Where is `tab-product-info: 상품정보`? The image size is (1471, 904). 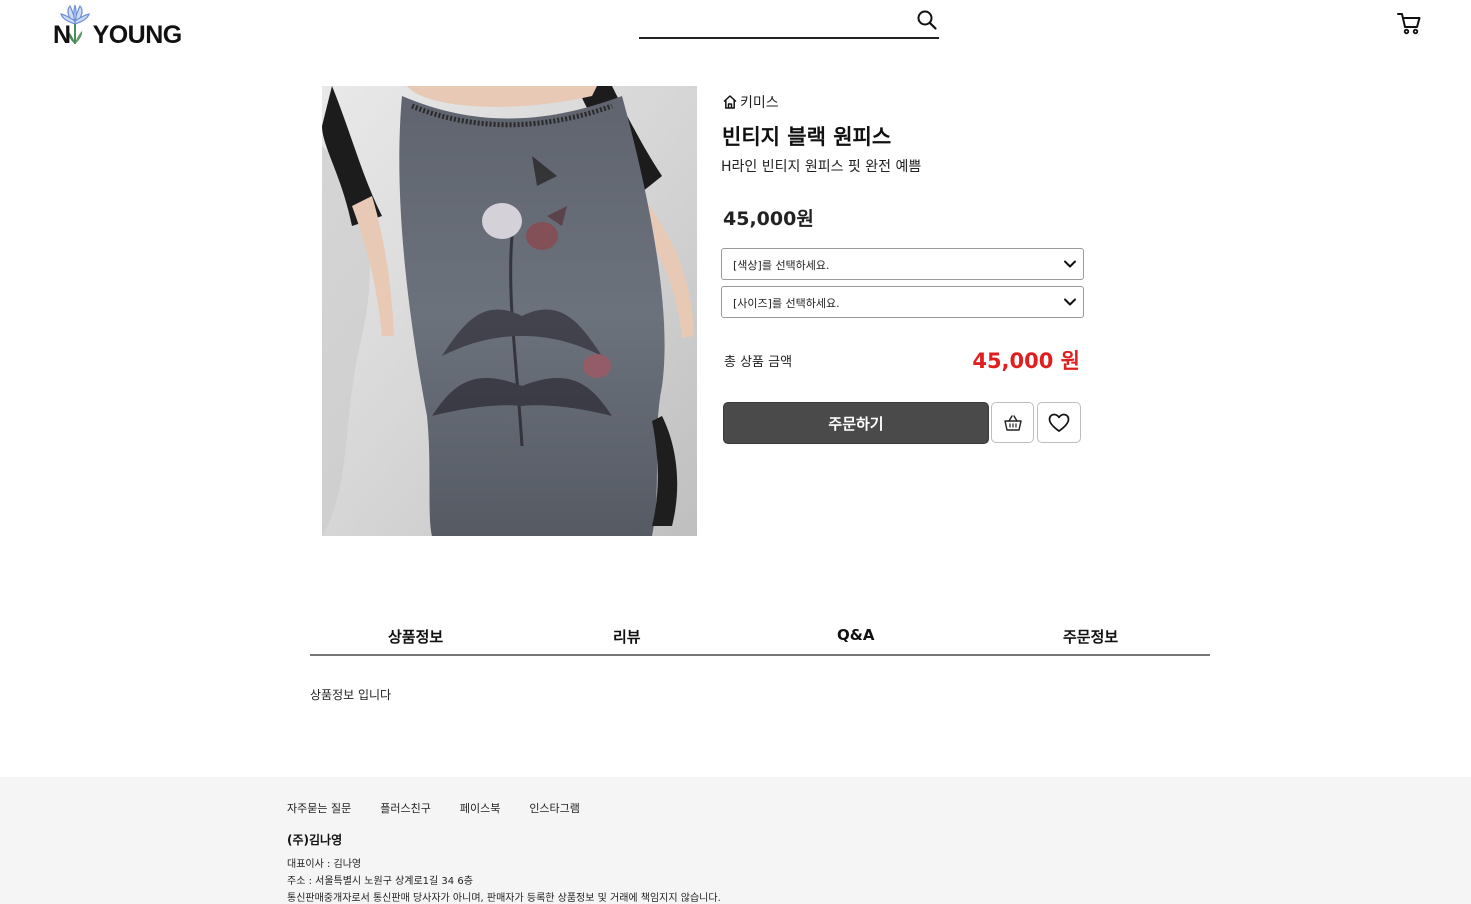
tab-product-info: 상품정보 is located at coordinates (415, 636).